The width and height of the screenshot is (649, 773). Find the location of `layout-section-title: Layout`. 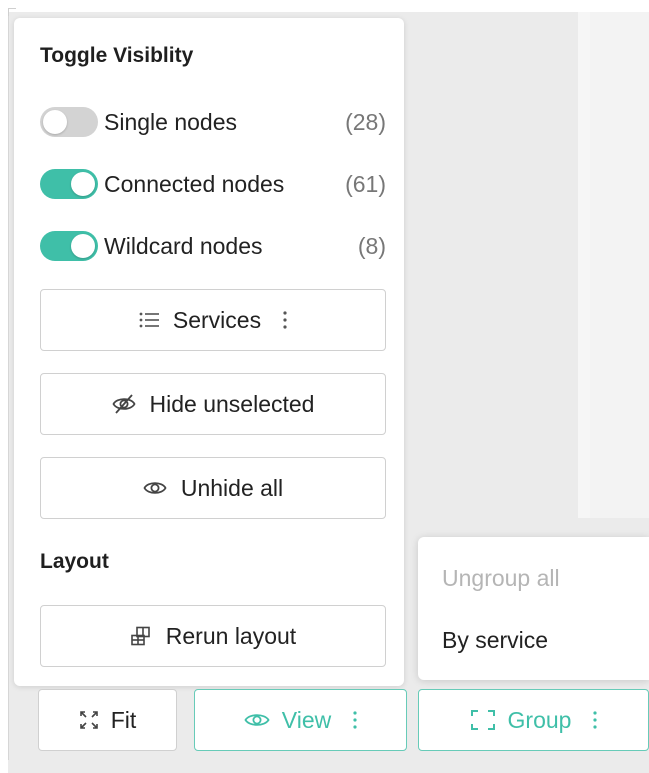

layout-section-title: Layout is located at coordinates (74, 561).